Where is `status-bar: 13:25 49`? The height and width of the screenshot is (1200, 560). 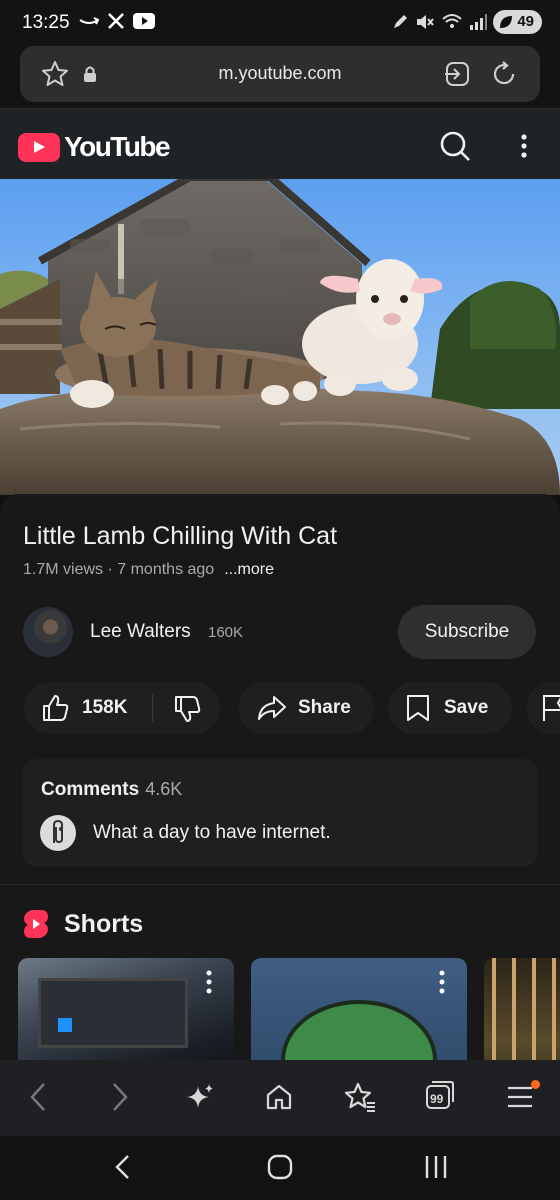 status-bar: 13:25 49 is located at coordinates (280, 23).